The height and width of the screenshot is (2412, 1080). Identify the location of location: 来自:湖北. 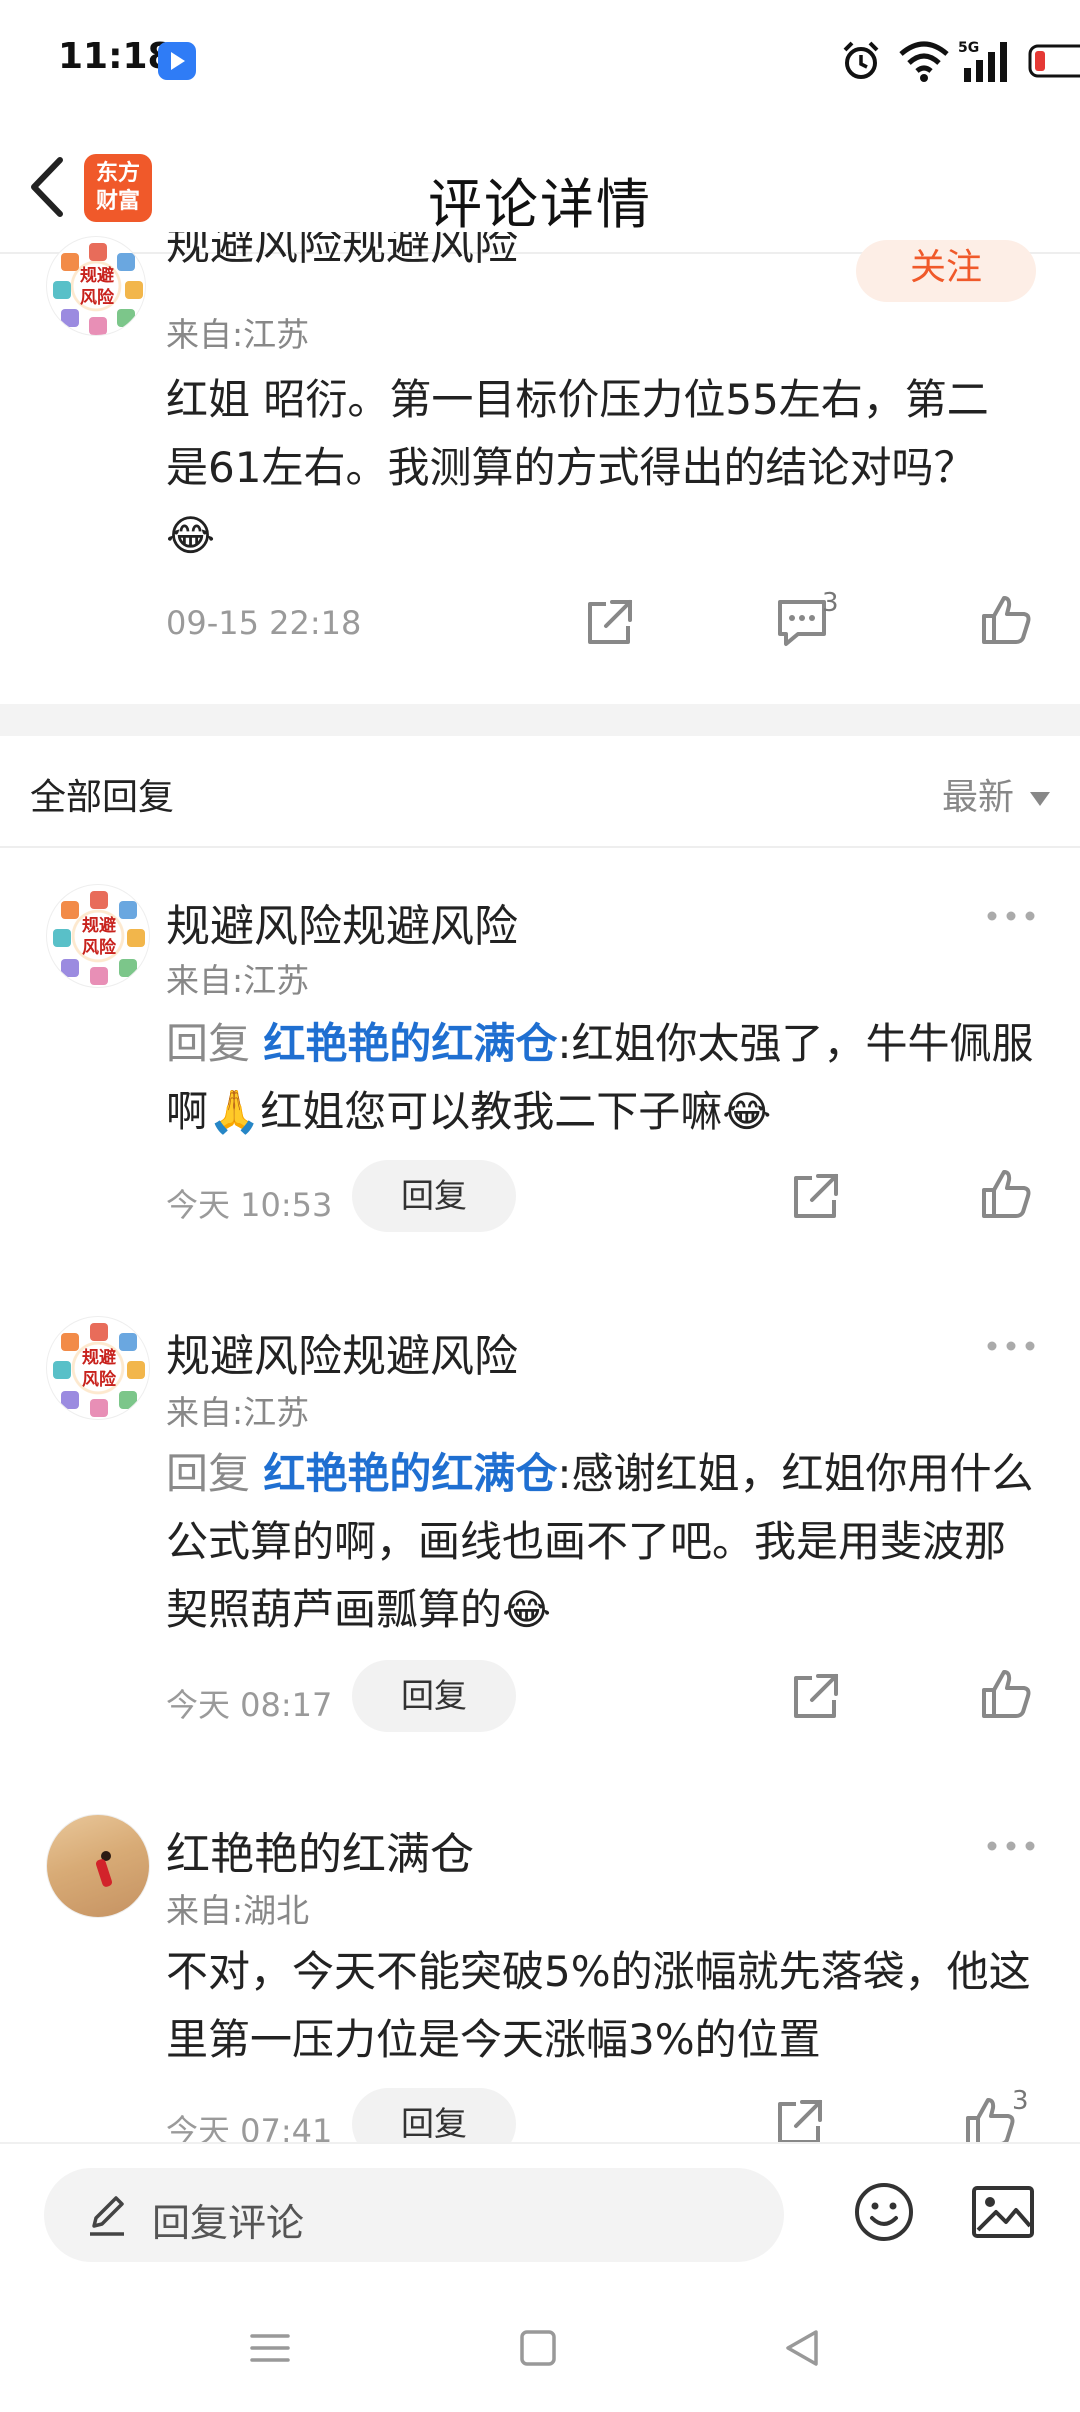
(238, 1910).